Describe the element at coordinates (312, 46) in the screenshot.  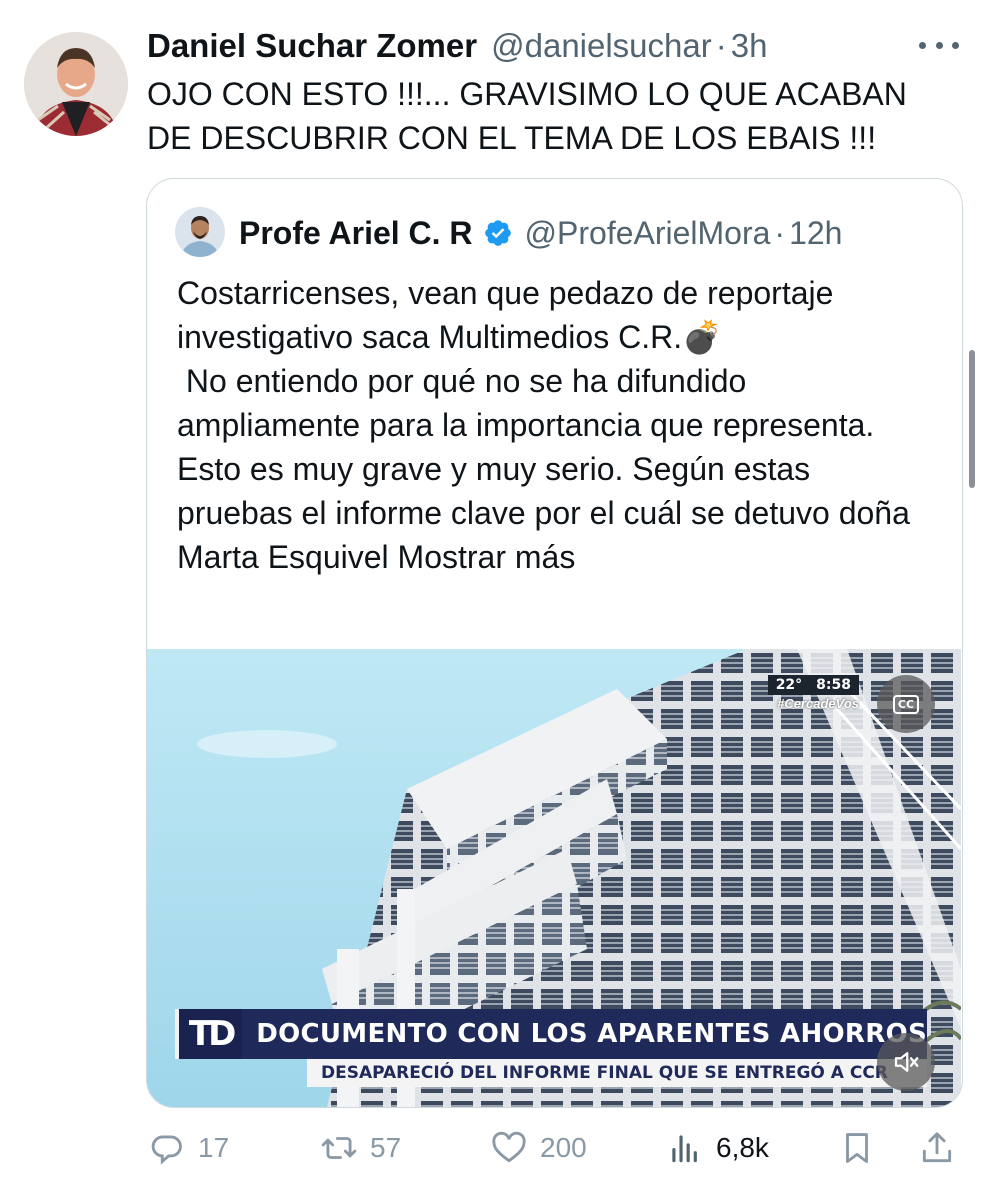
I see `author-name: Daniel Suchar Zomer` at that location.